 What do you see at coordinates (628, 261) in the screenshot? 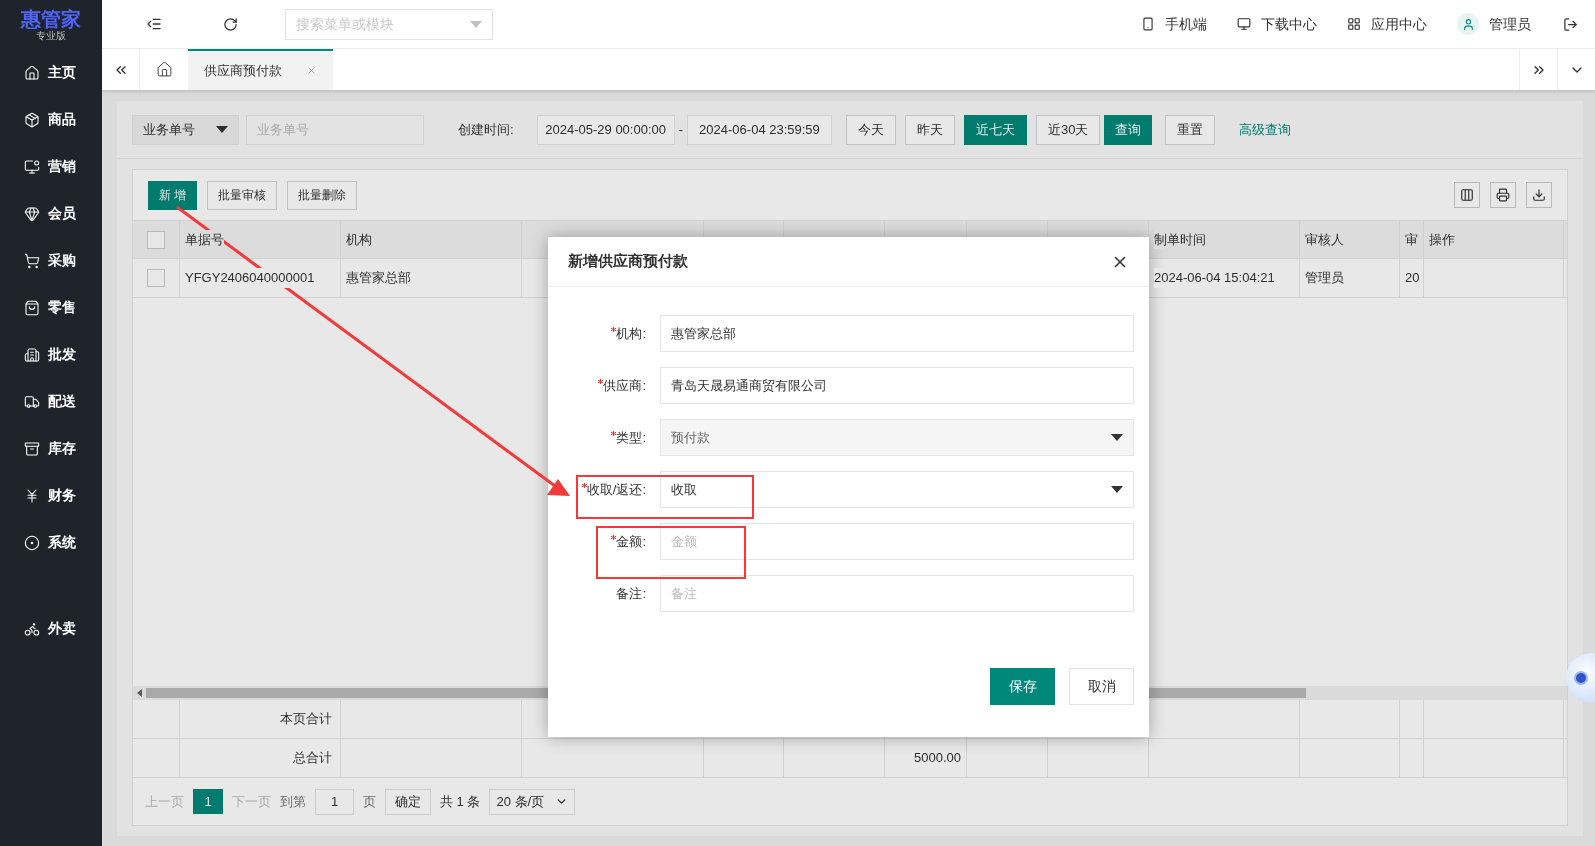
I see `dialog-title: 新增供应商预付款` at bounding box center [628, 261].